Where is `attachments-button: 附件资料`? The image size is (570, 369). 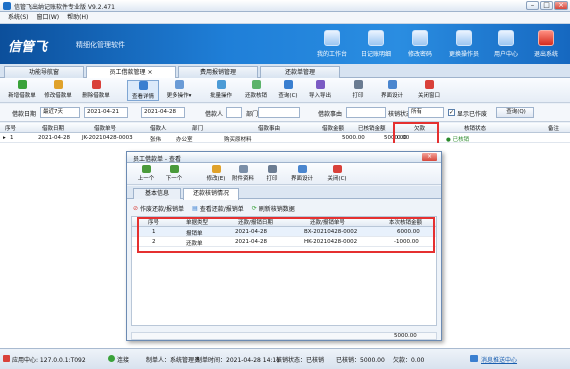 attachments-button: 附件资料 is located at coordinates (243, 174).